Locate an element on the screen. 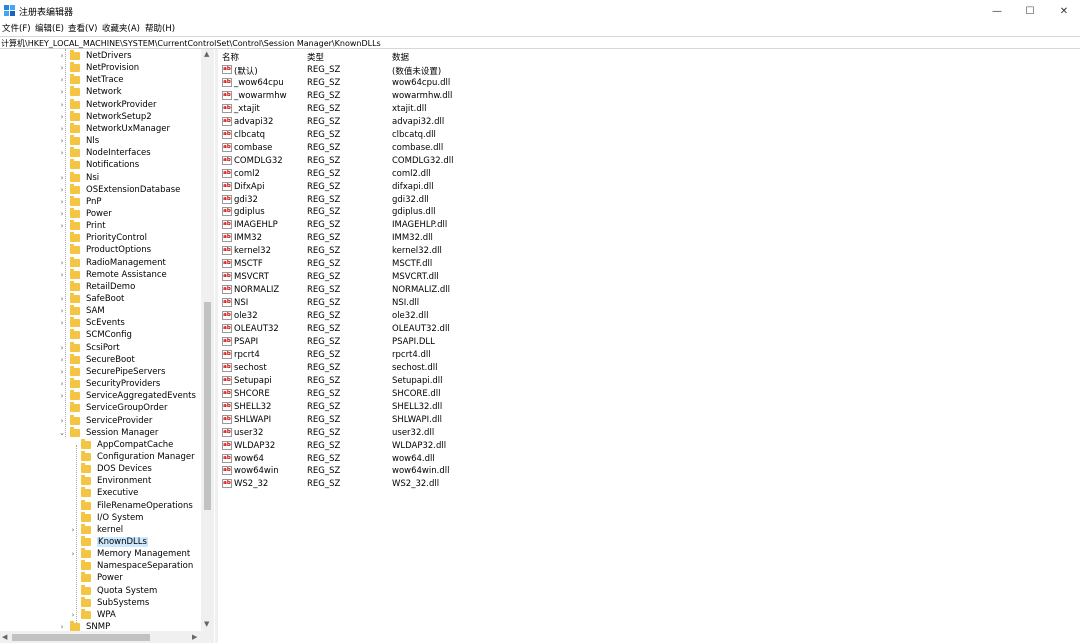 The width and height of the screenshot is (1080, 643). value-row: ab wow64 REG_SZ wow64.dll is located at coordinates (519, 459).